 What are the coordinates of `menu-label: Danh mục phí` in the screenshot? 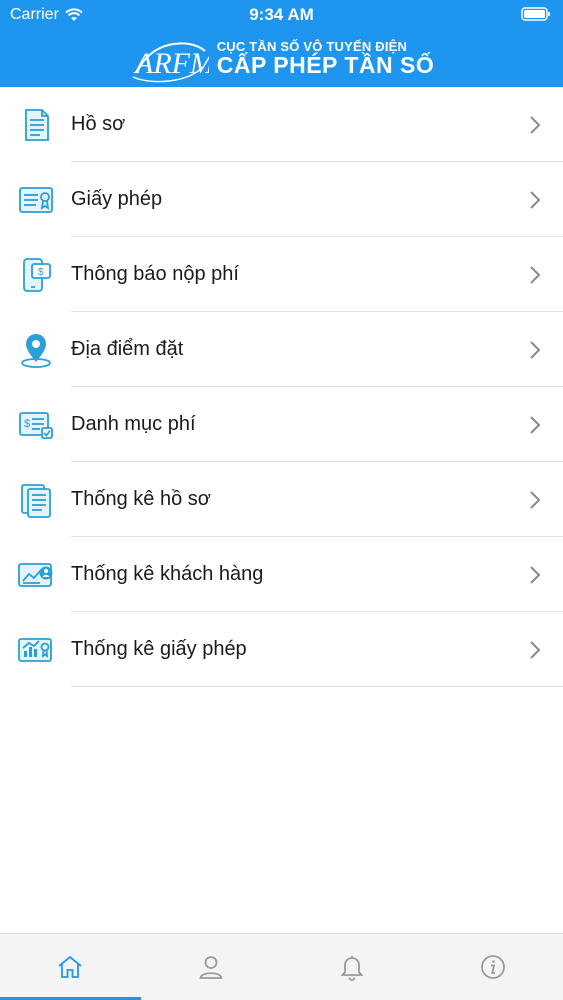 It's located at (133, 424).